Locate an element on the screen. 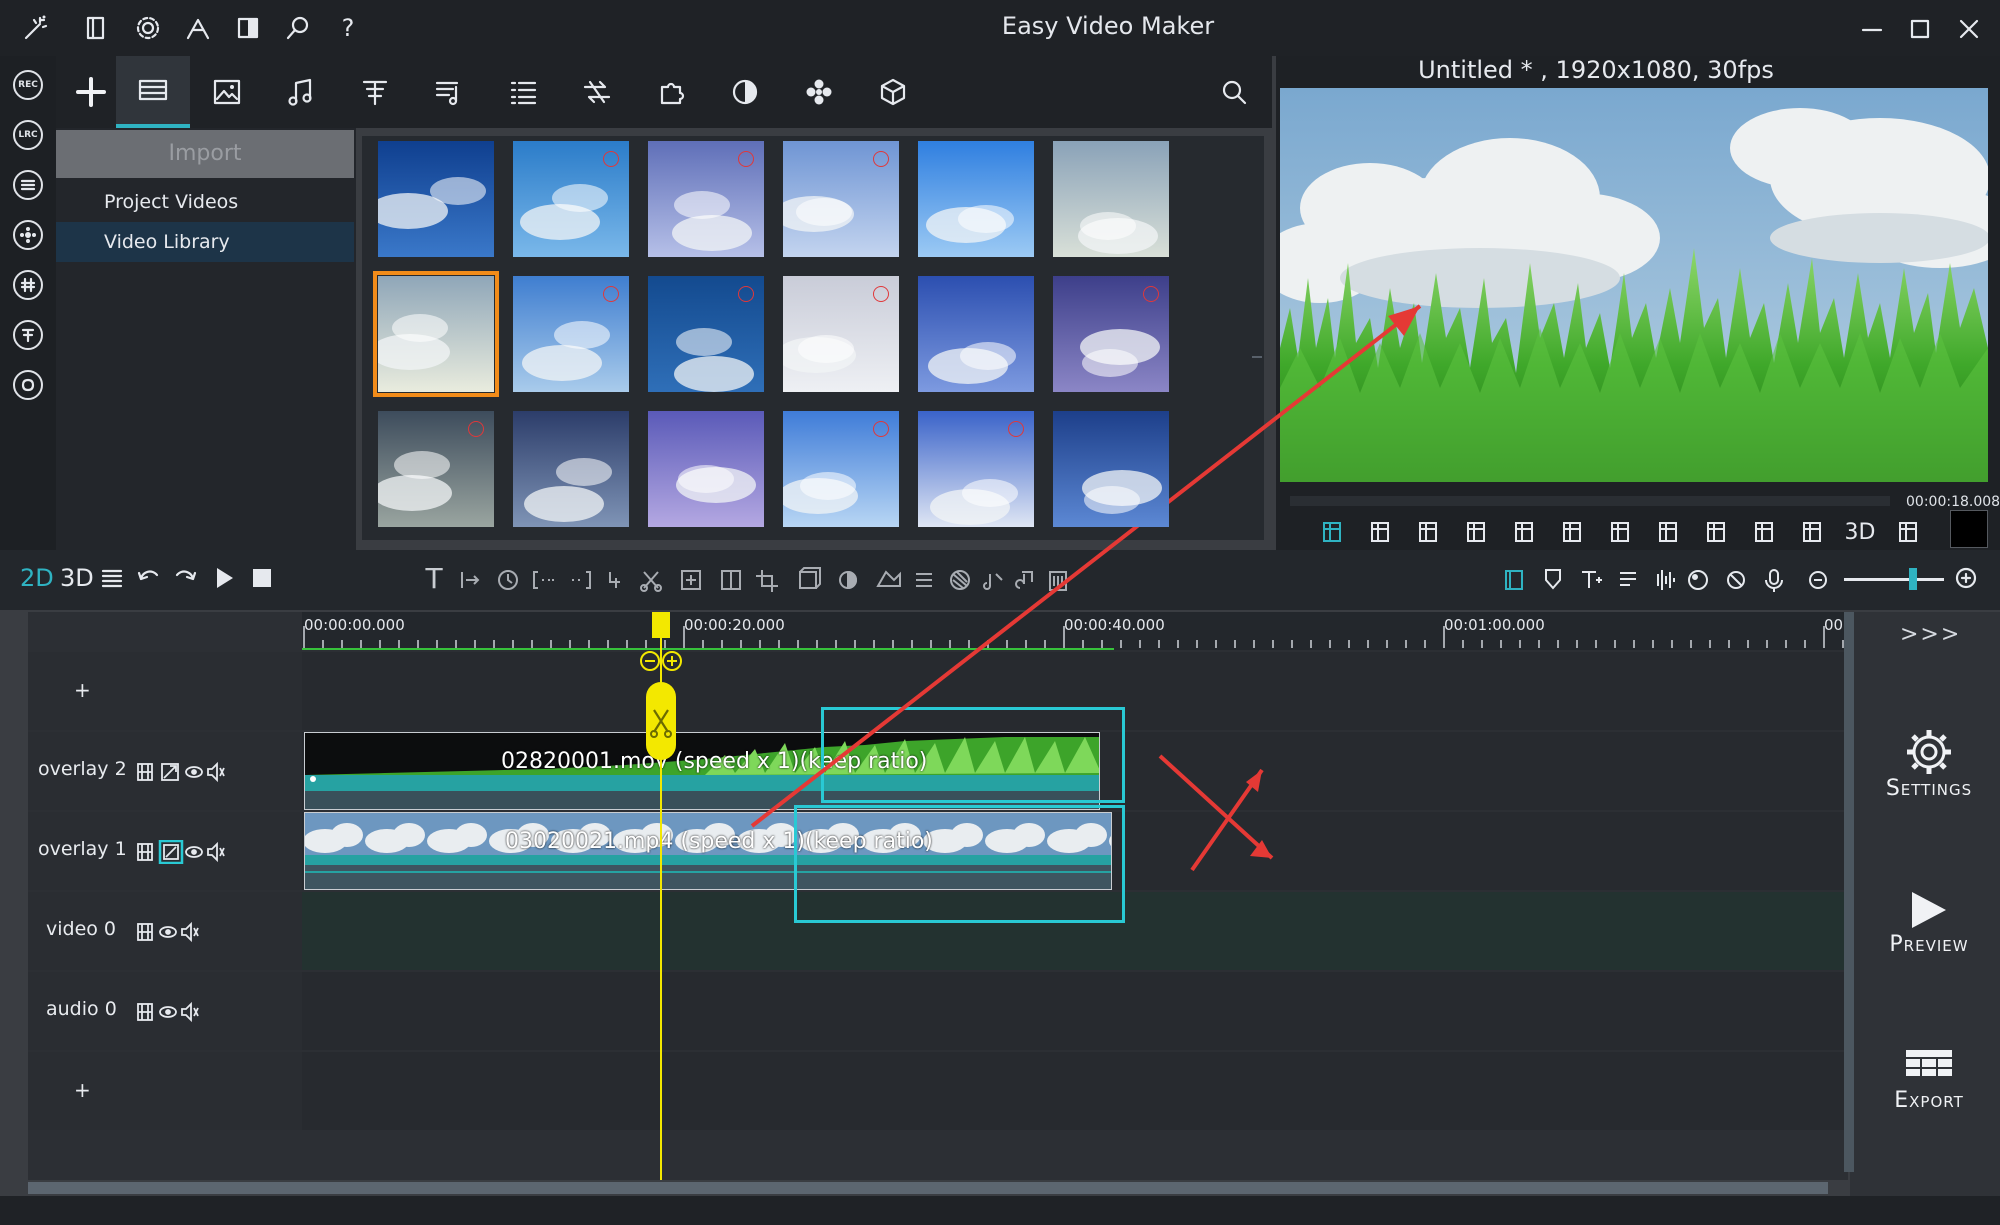 This screenshot has height=1225, width=2000. vertical-scrollbar is located at coordinates (1849, 892).